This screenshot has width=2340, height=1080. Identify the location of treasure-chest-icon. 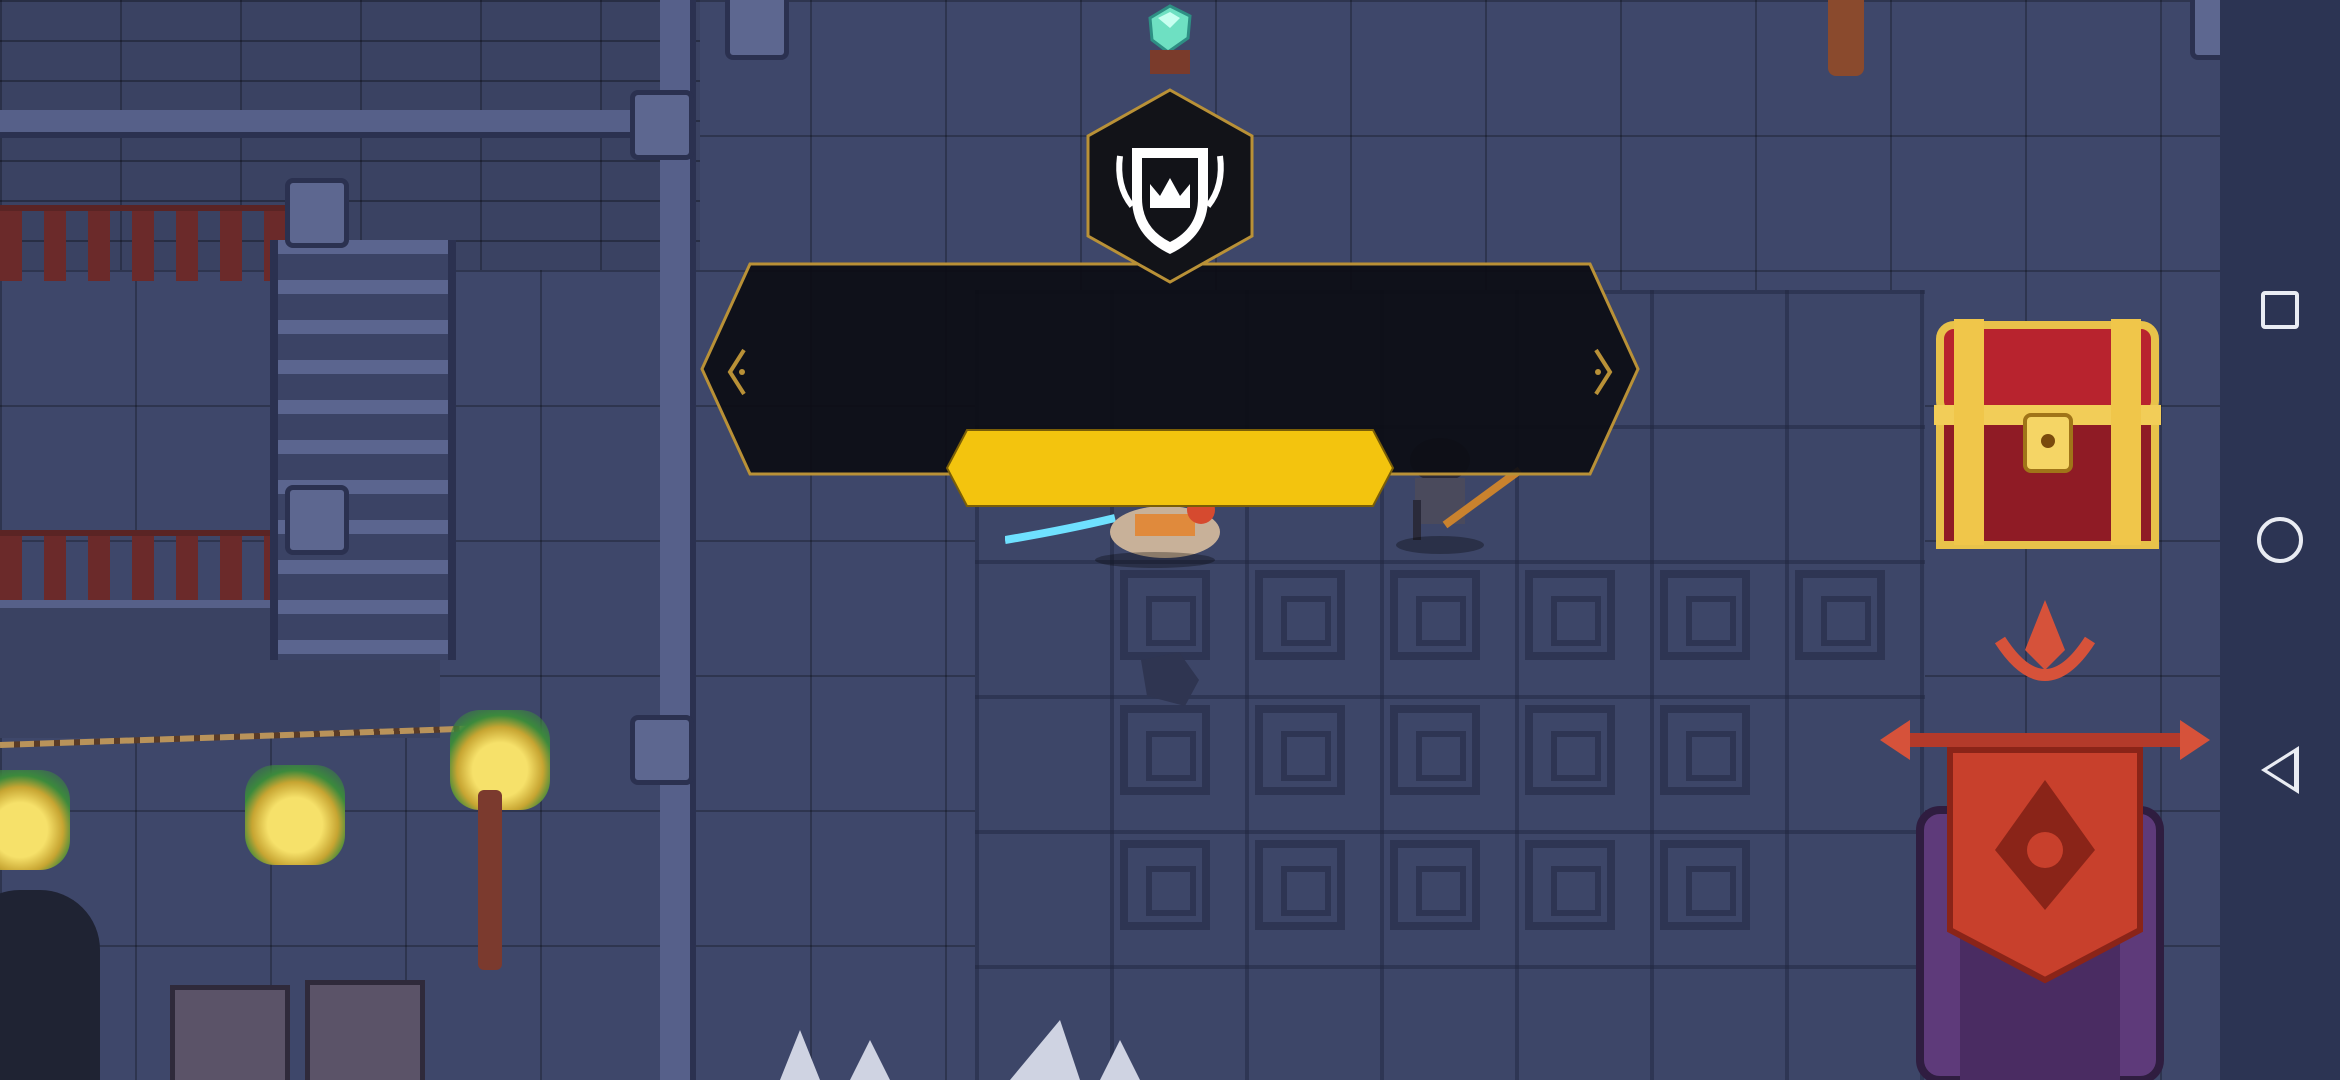
(2047, 430).